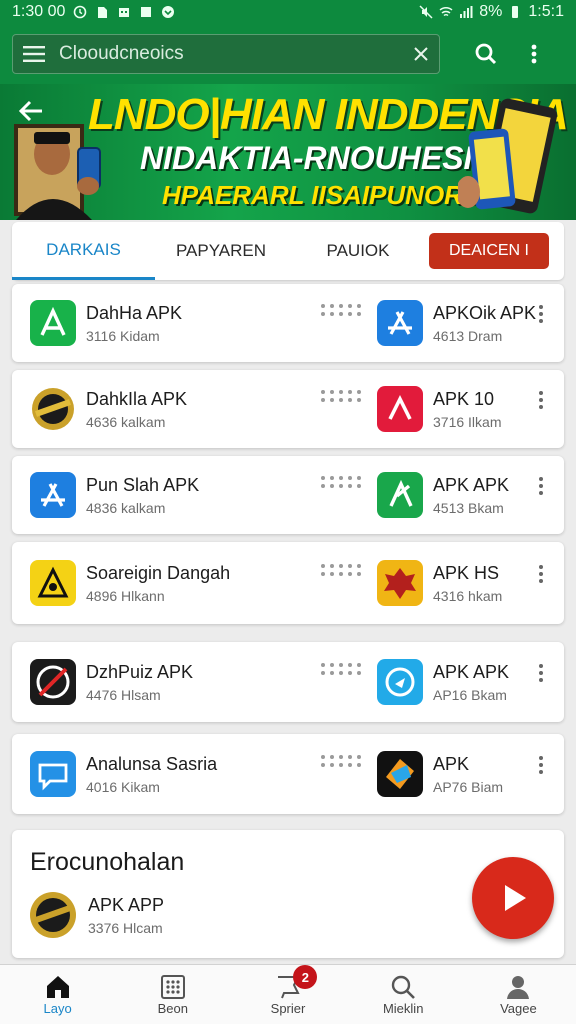 Image resolution: width=576 pixels, height=1024 pixels. What do you see at coordinates (515, 12) in the screenshot?
I see `battery-icon` at bounding box center [515, 12].